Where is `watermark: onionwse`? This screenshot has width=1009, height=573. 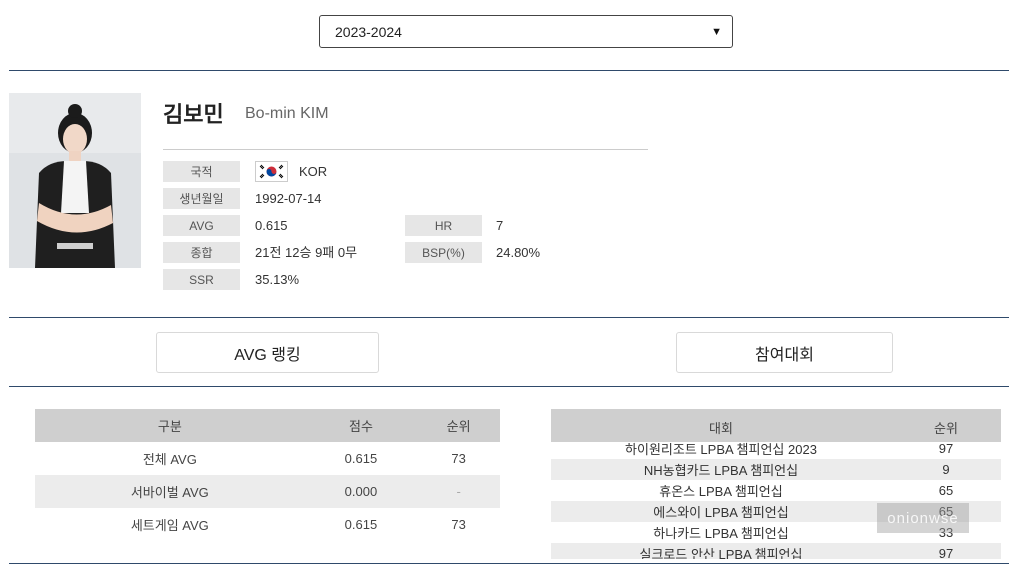 watermark: onionwse is located at coordinates (923, 518).